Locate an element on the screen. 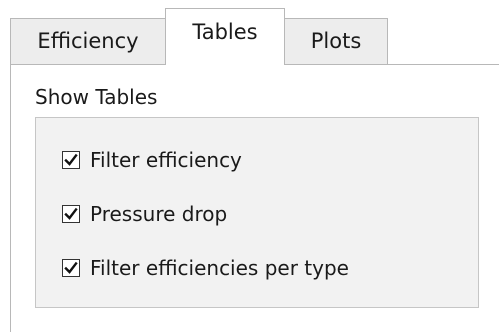  tab-efficiency: Efficiency is located at coordinates (88, 41).